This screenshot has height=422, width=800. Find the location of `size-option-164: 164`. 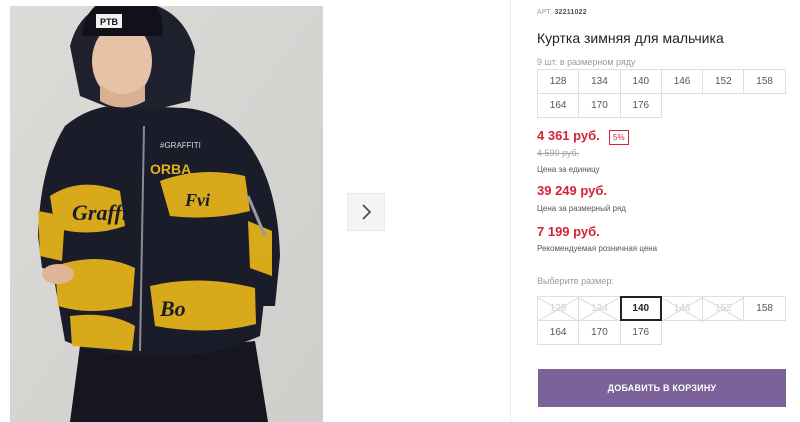

size-option-164: 164 is located at coordinates (558, 332).